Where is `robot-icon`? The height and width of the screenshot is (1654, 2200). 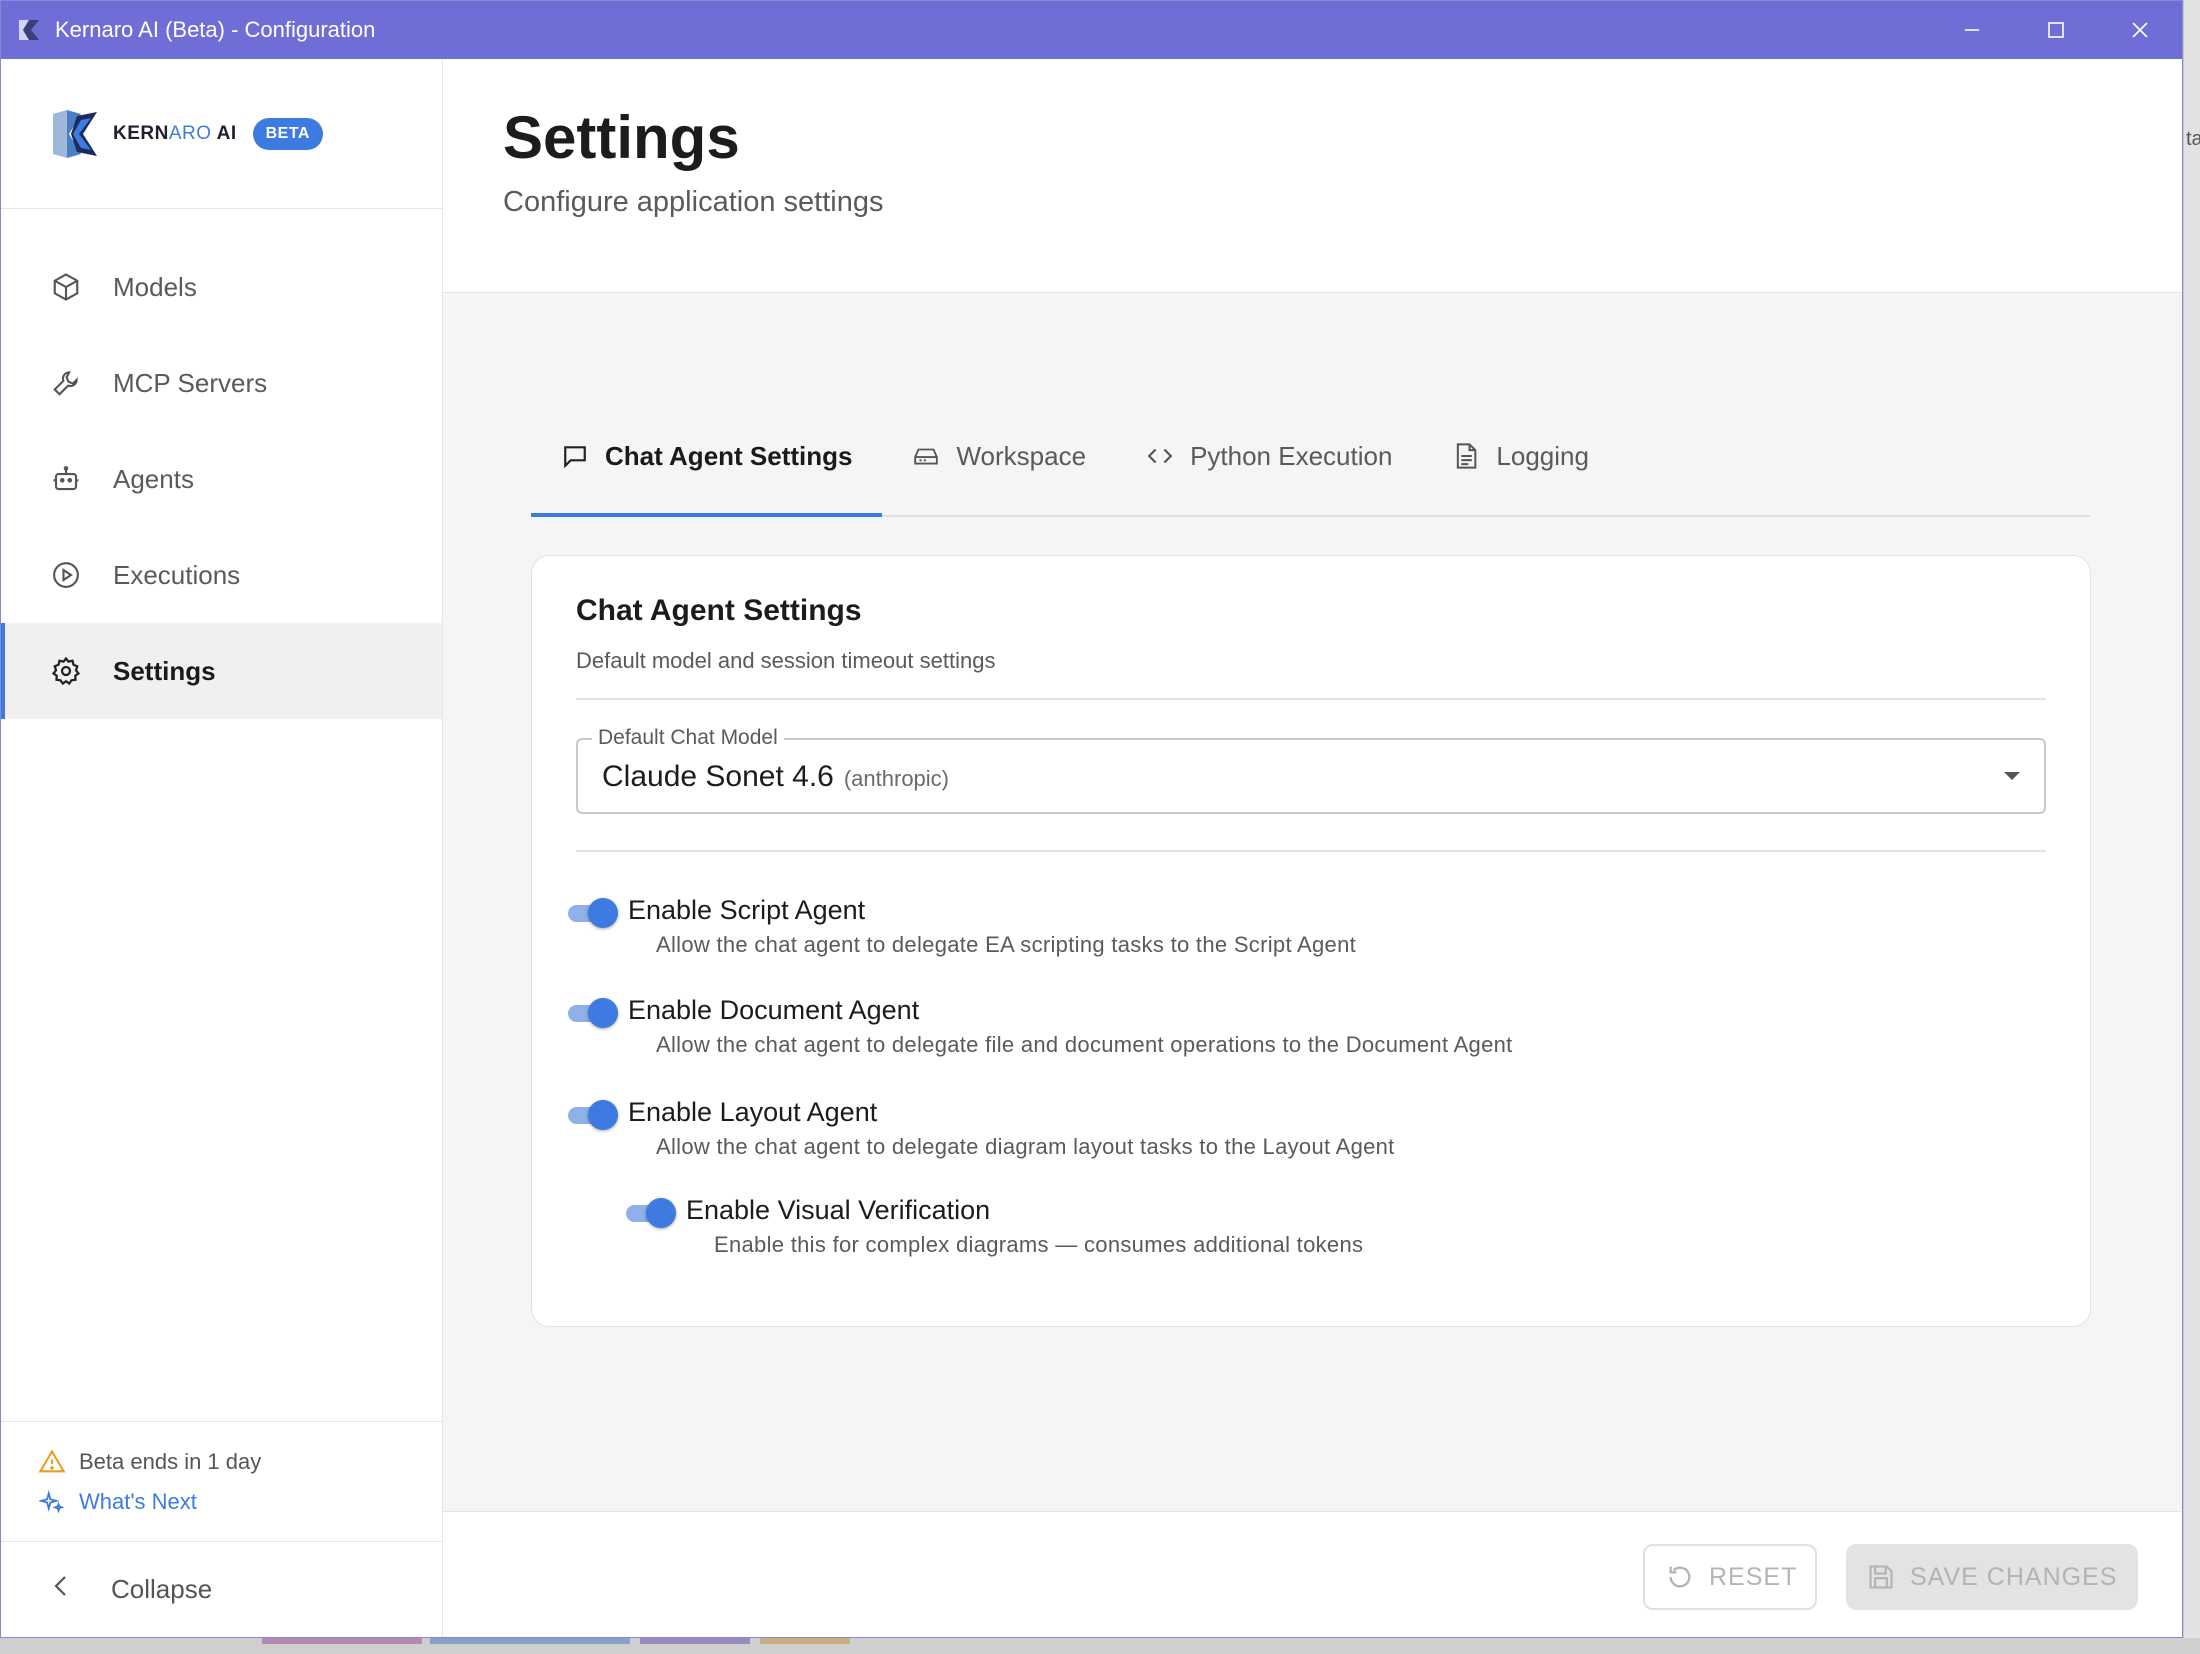
robot-icon is located at coordinates (66, 479).